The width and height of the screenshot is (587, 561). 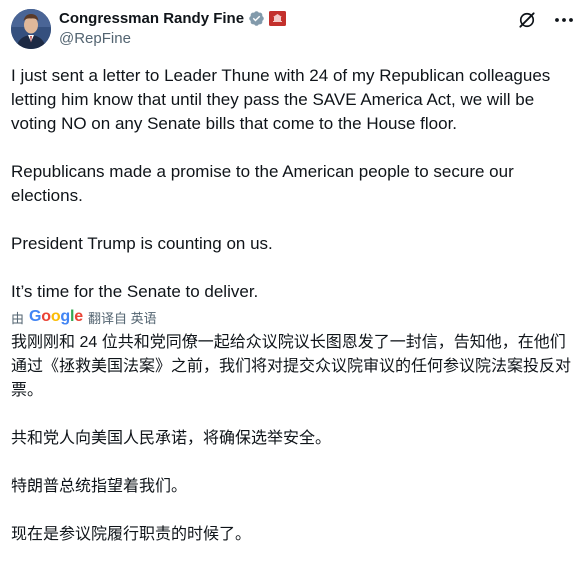 I want to click on author-handle: @RepFine, so click(x=95, y=38).